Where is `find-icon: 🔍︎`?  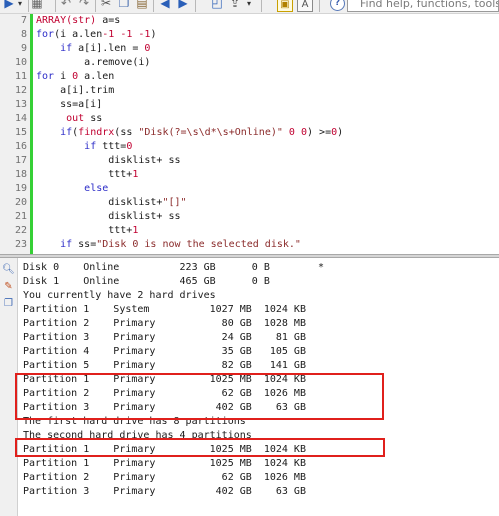
find-icon: 🔍︎ is located at coordinates (8, 269).